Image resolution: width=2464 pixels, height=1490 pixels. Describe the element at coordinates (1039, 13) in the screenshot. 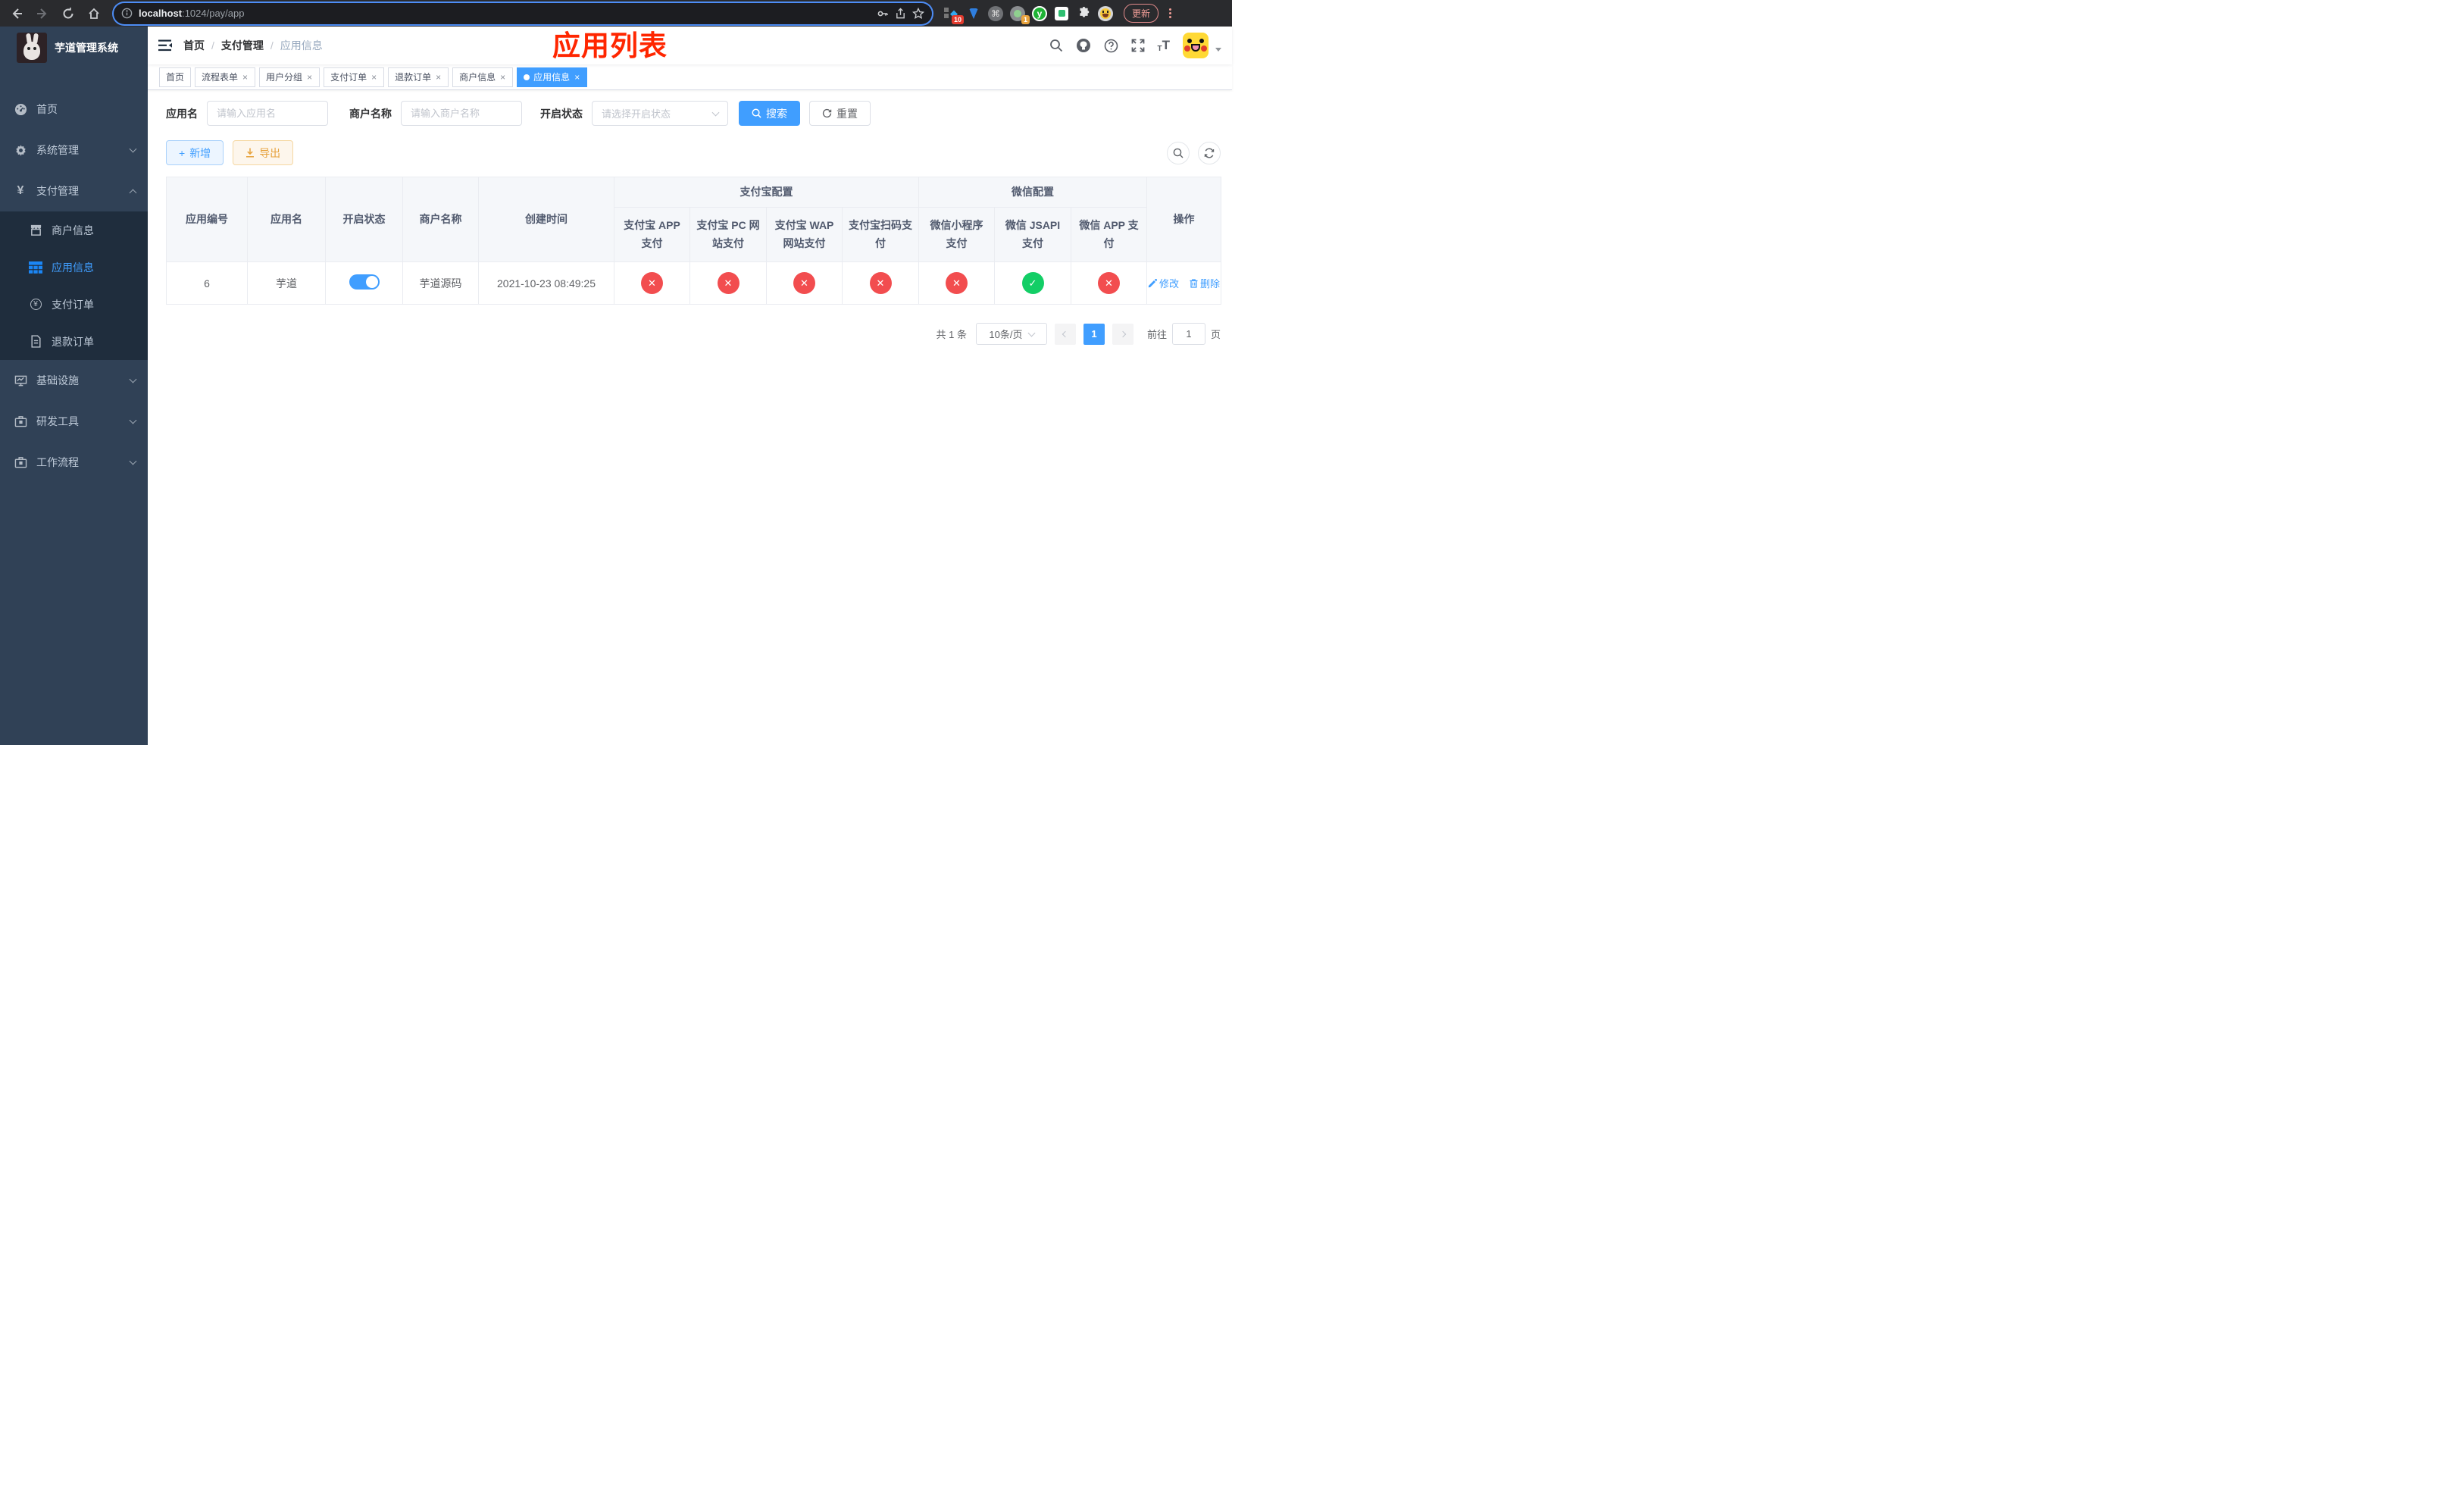

I see `extension-y-icon: y` at that location.